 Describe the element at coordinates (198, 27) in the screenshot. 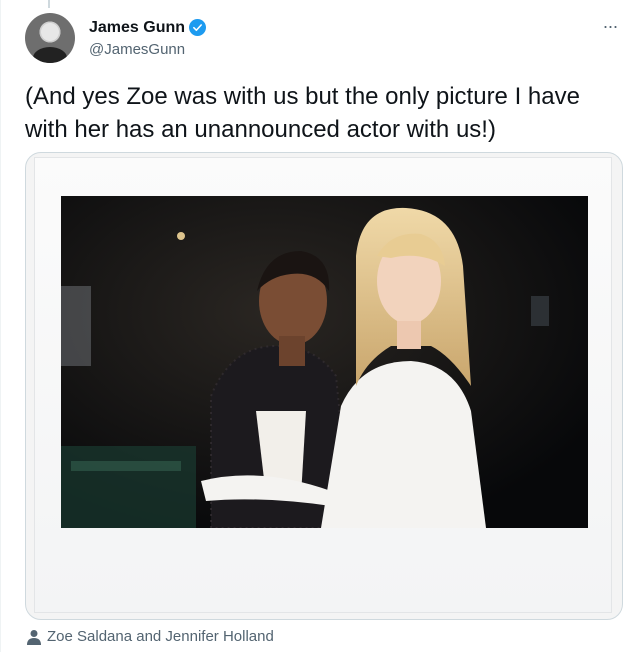

I see `verified-badge-icon` at that location.